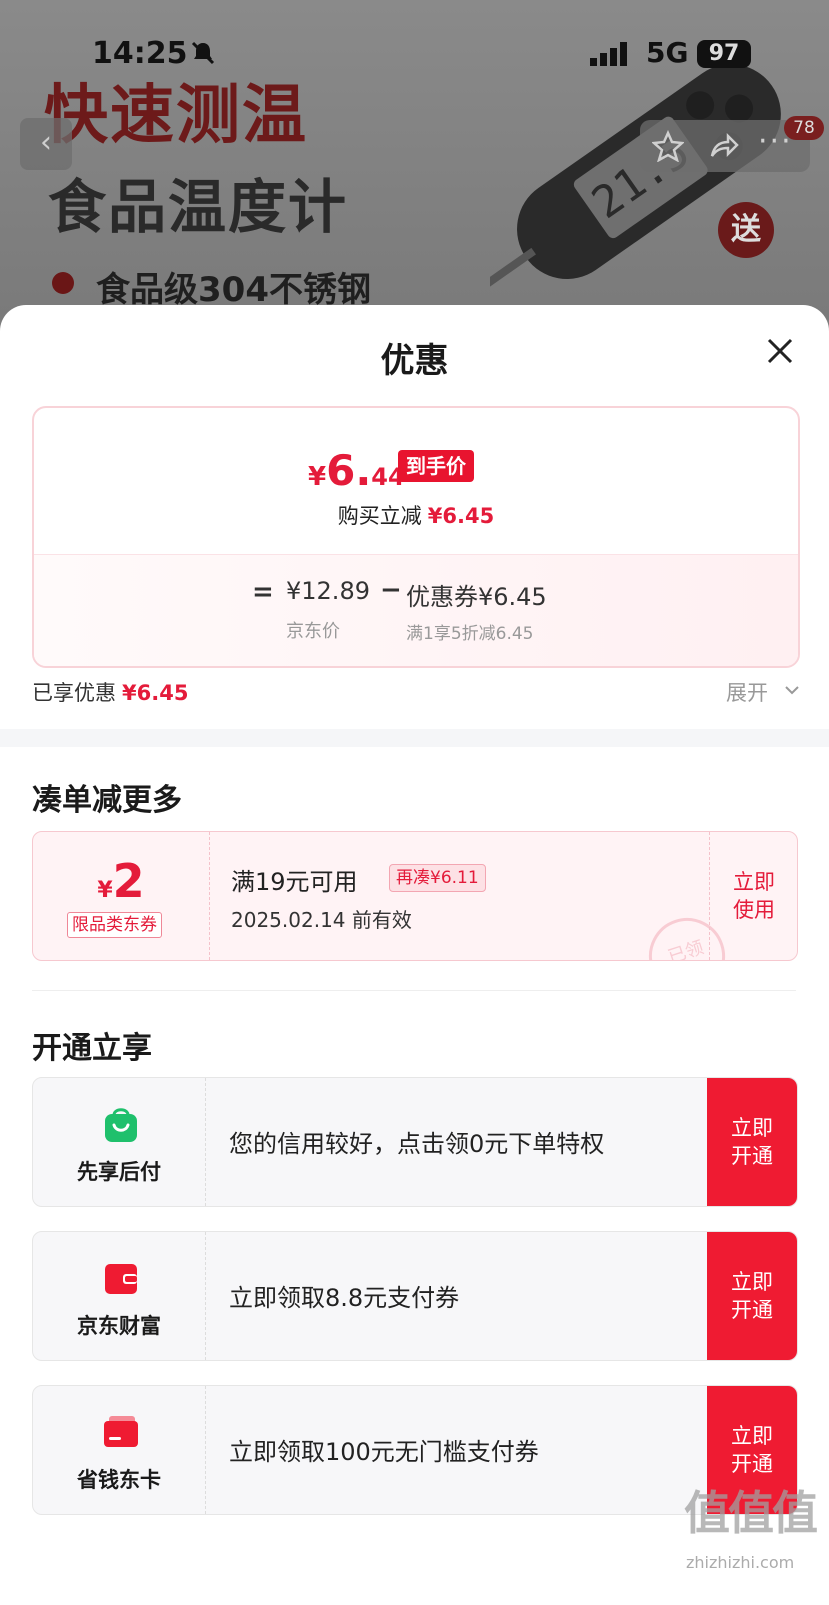  What do you see at coordinates (92, 1048) in the screenshot?
I see `section-title-open: 开通立享` at bounding box center [92, 1048].